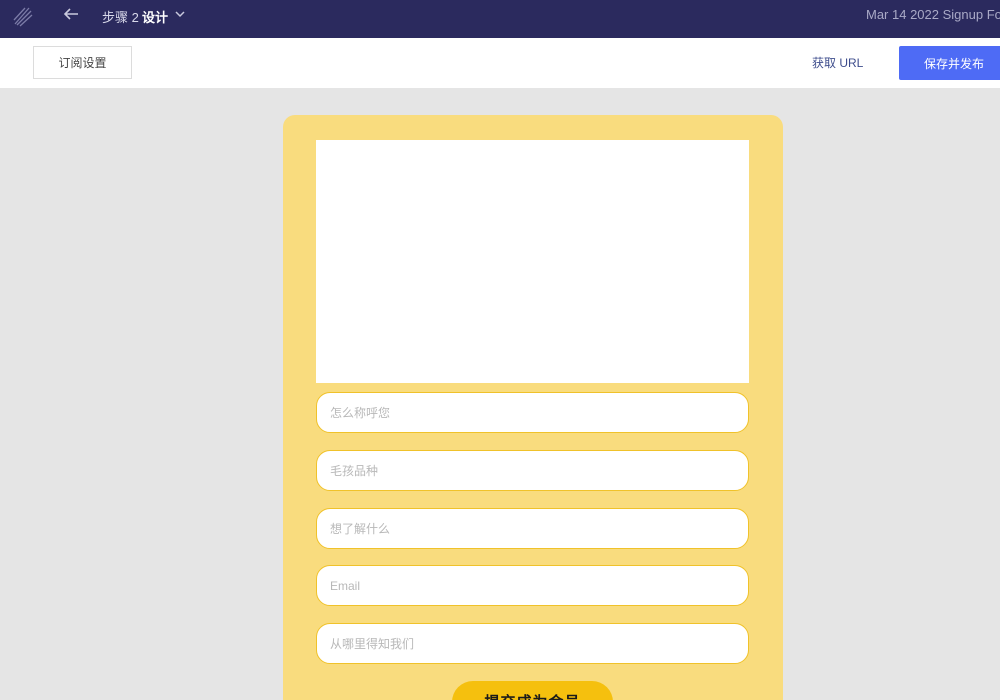 This screenshot has height=700, width=1000. Describe the element at coordinates (500, 19) in the screenshot. I see `top-bar: 步骤 2 设计 Mar 14 2022 Signup Form` at that location.